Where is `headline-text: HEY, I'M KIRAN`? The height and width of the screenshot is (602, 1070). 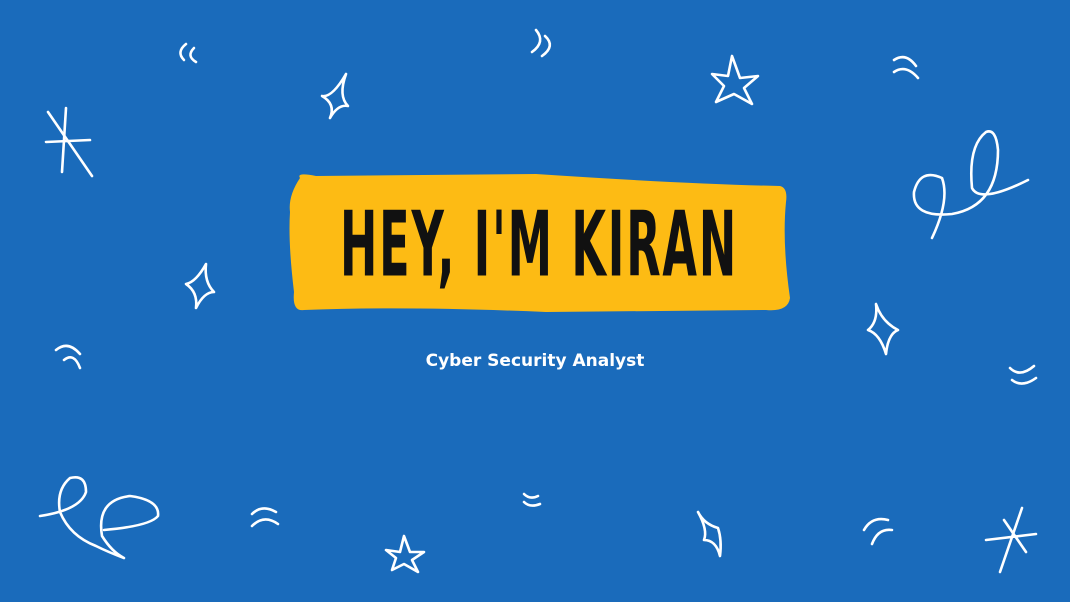
headline-text: HEY, I'M KIRAN is located at coordinates (539, 244).